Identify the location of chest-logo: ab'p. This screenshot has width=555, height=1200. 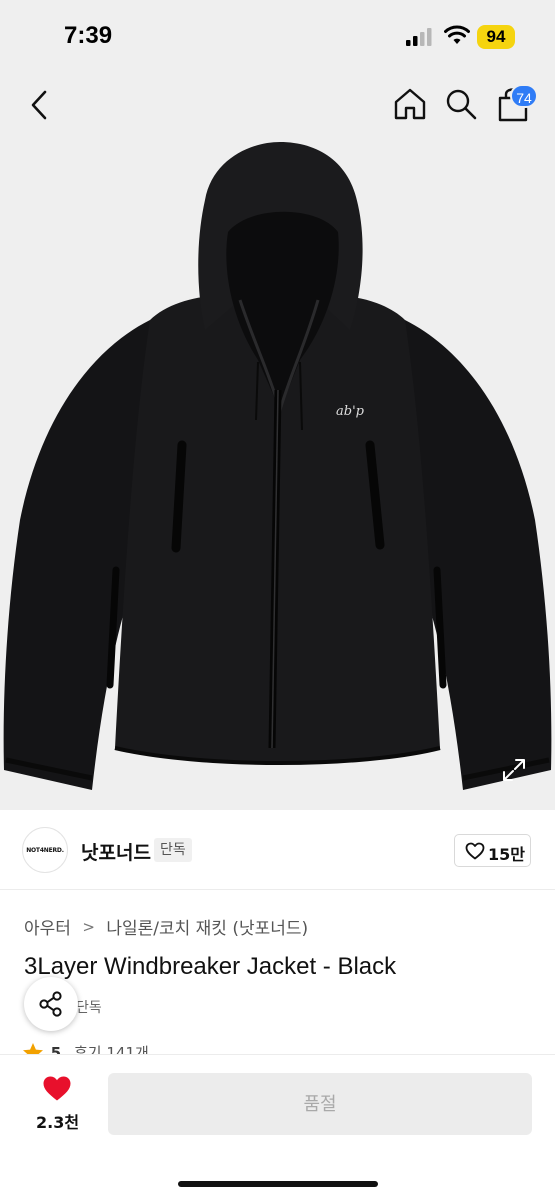
(350, 411).